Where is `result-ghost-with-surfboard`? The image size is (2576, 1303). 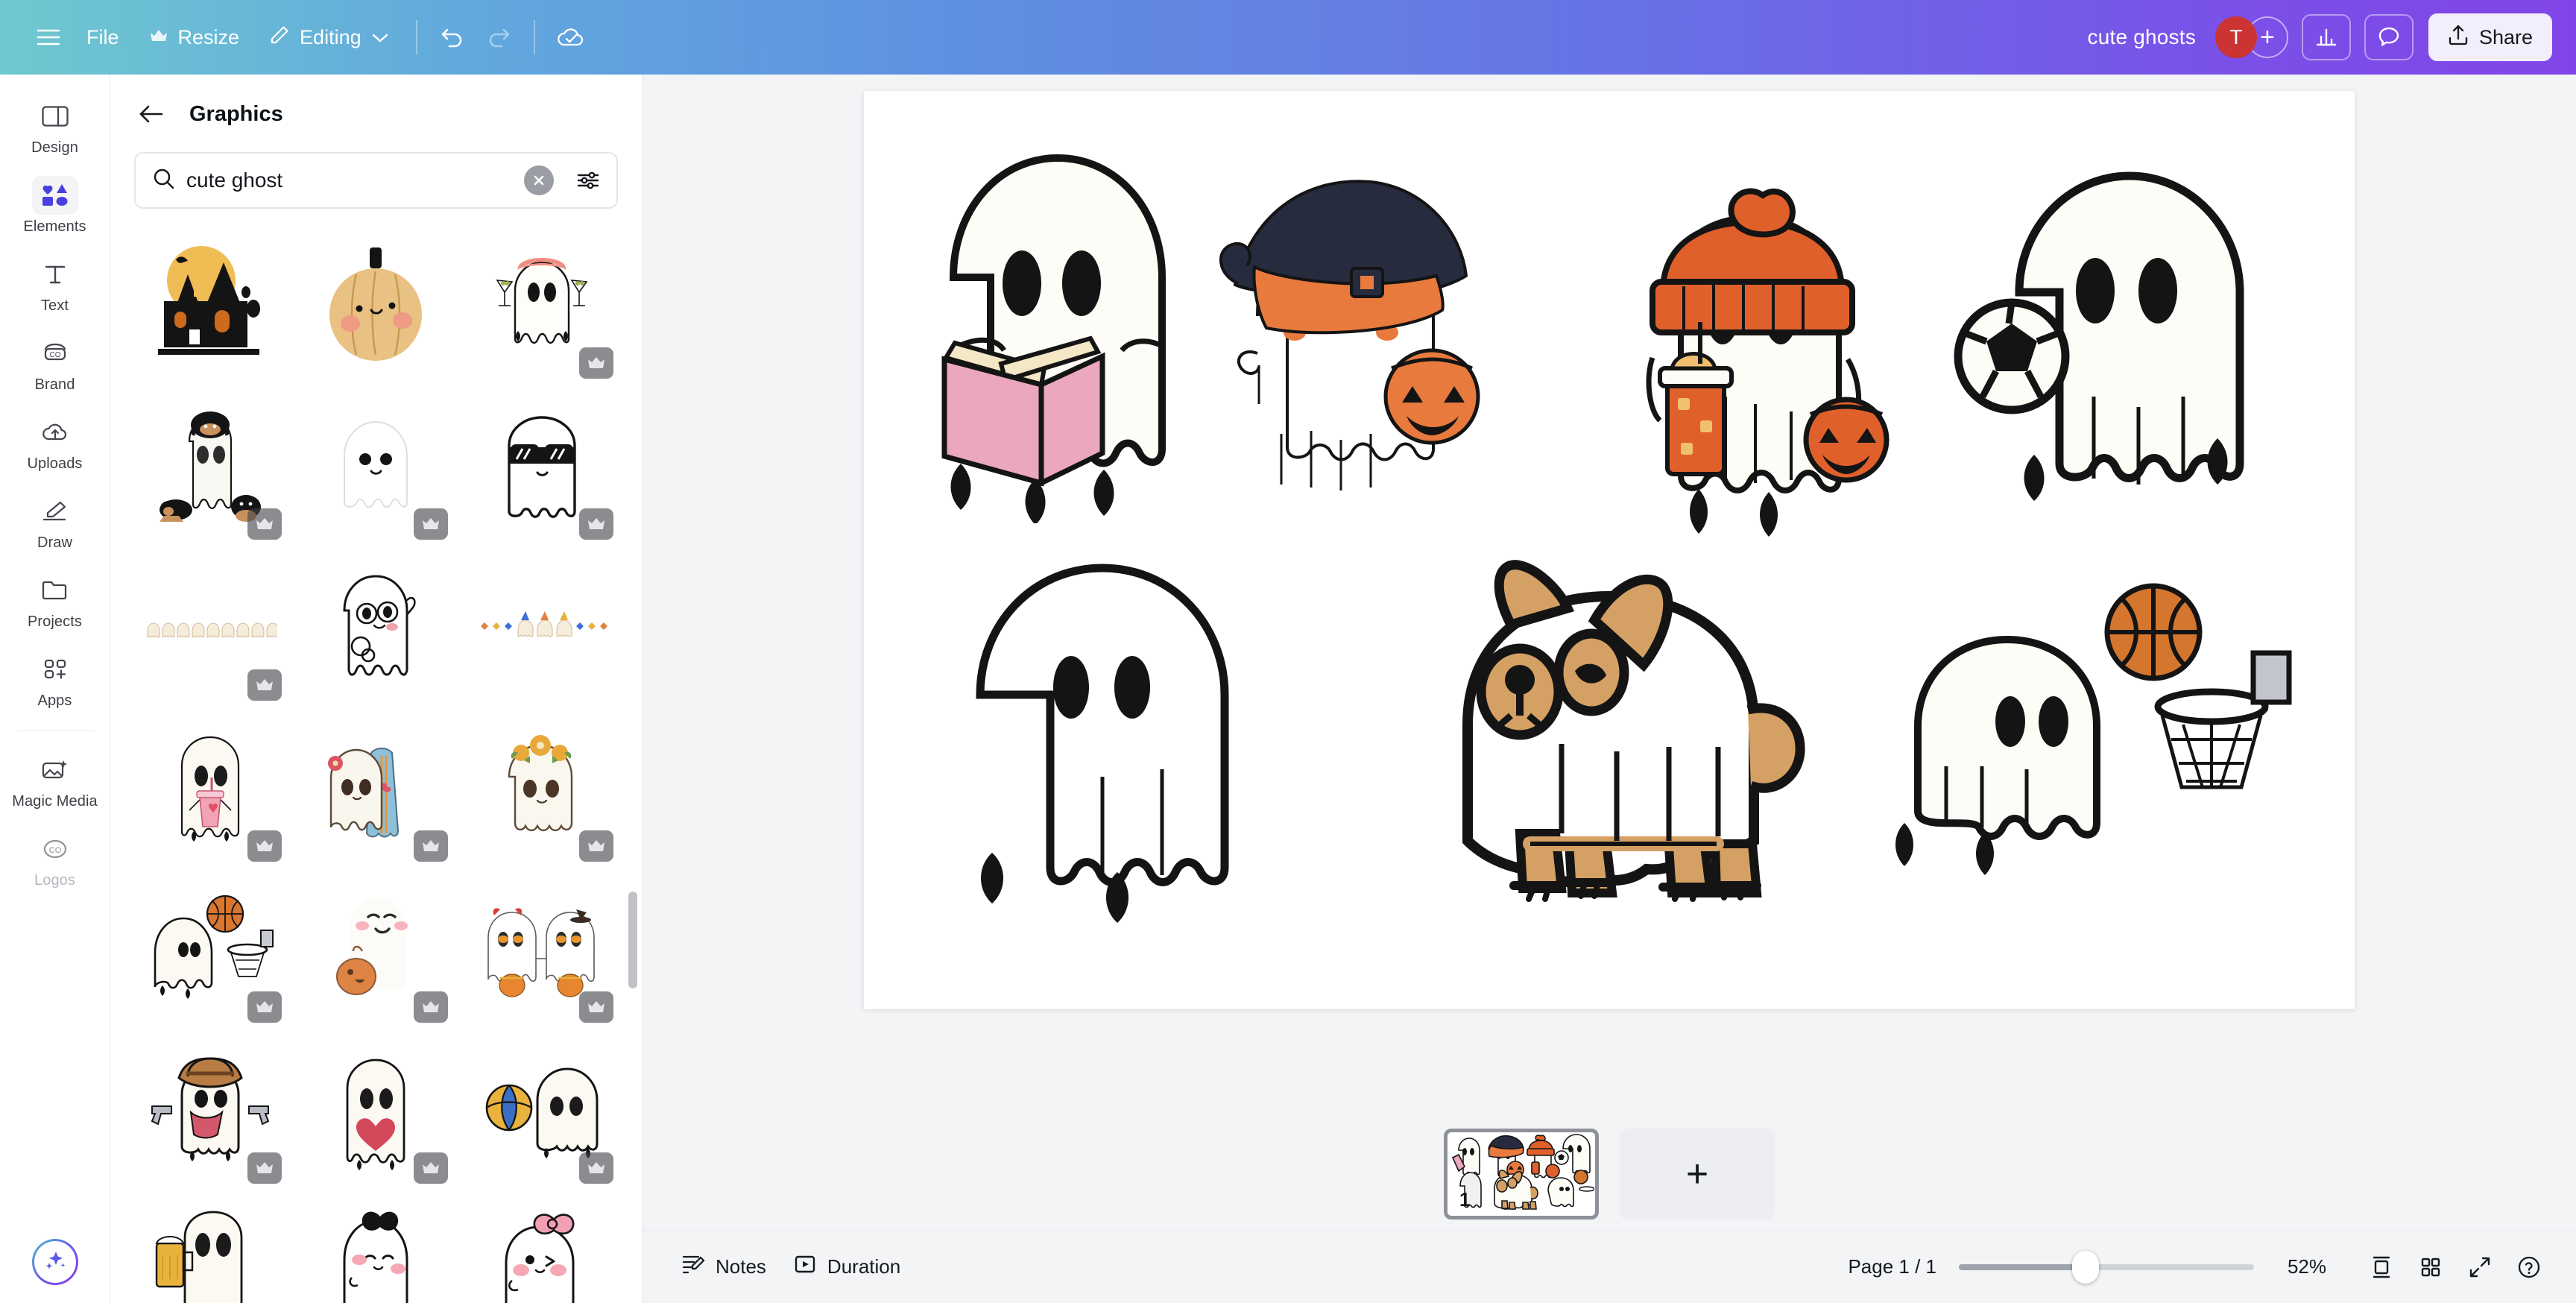 result-ghost-with-surfboard is located at coordinates (376, 787).